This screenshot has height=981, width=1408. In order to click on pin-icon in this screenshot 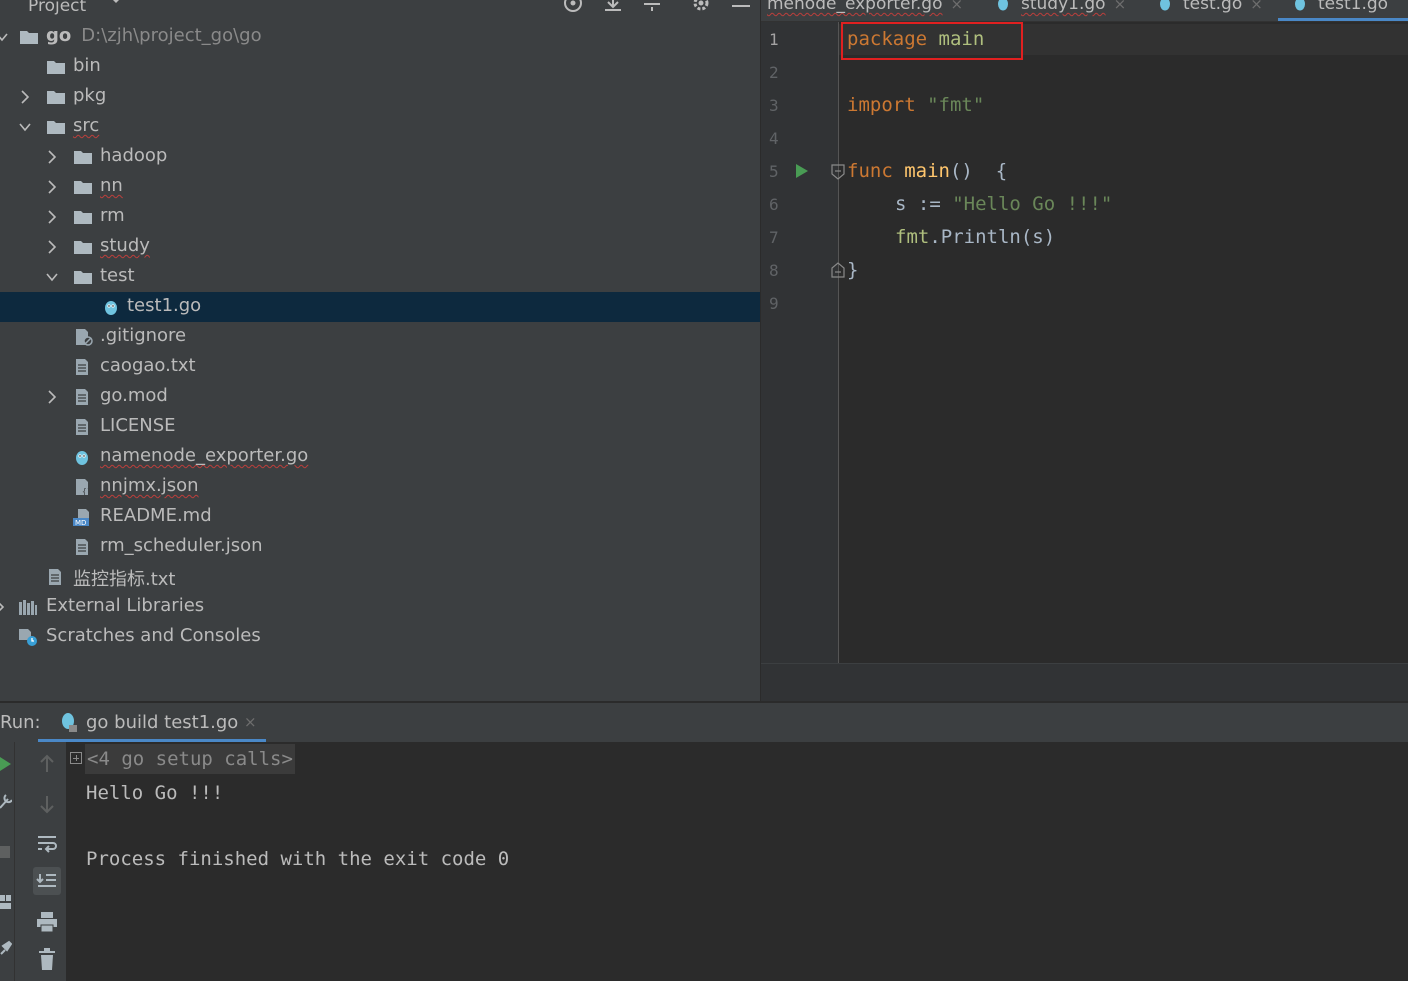, I will do `click(6, 948)`.